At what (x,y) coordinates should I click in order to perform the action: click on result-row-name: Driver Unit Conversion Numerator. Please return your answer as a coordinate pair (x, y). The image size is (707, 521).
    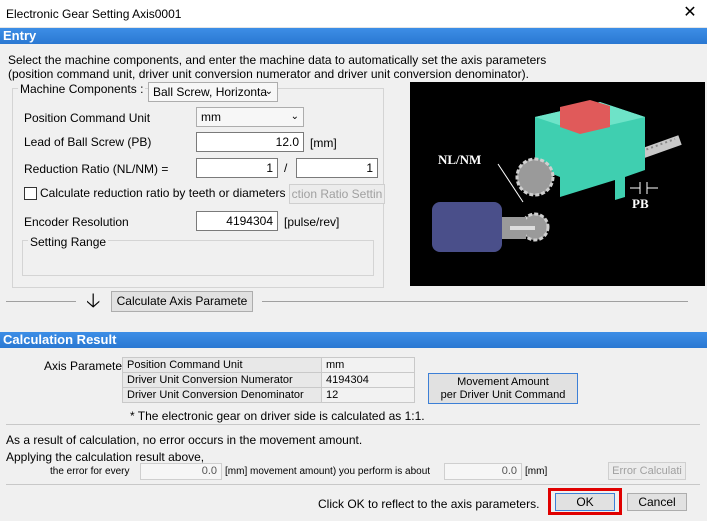
    Looking at the image, I should click on (222, 380).